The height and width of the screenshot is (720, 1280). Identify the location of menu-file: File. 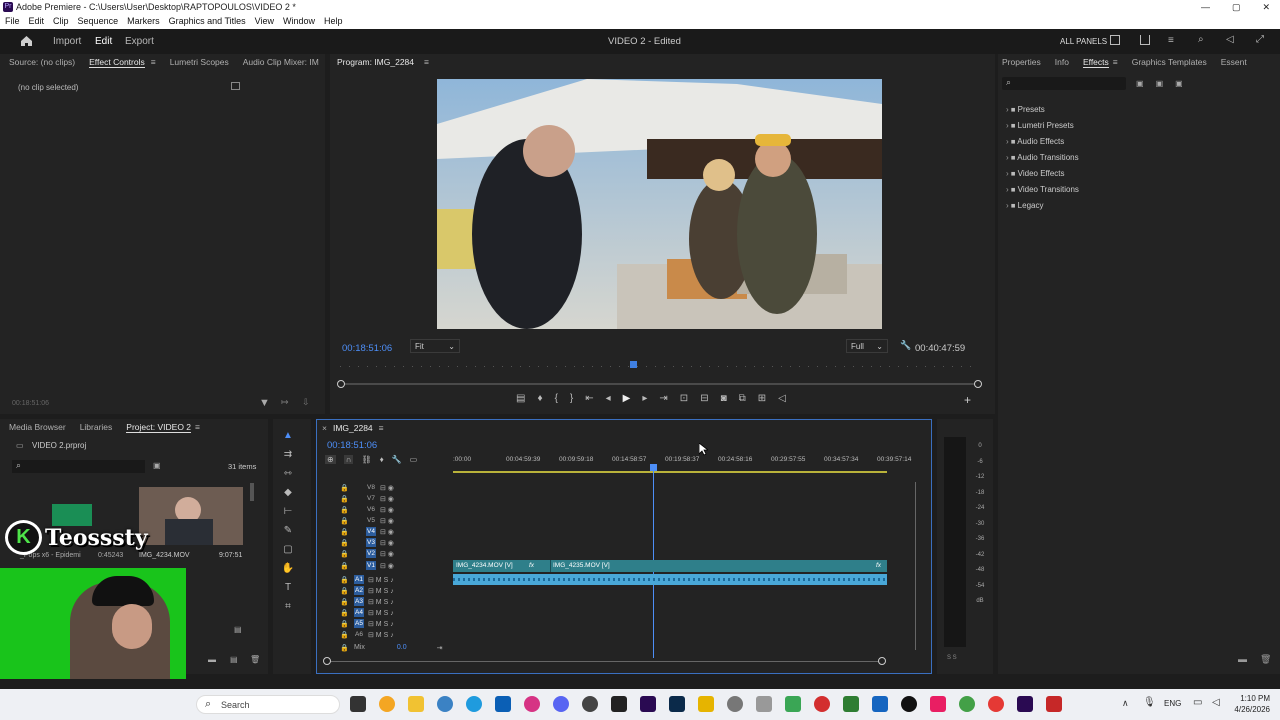
(12, 21).